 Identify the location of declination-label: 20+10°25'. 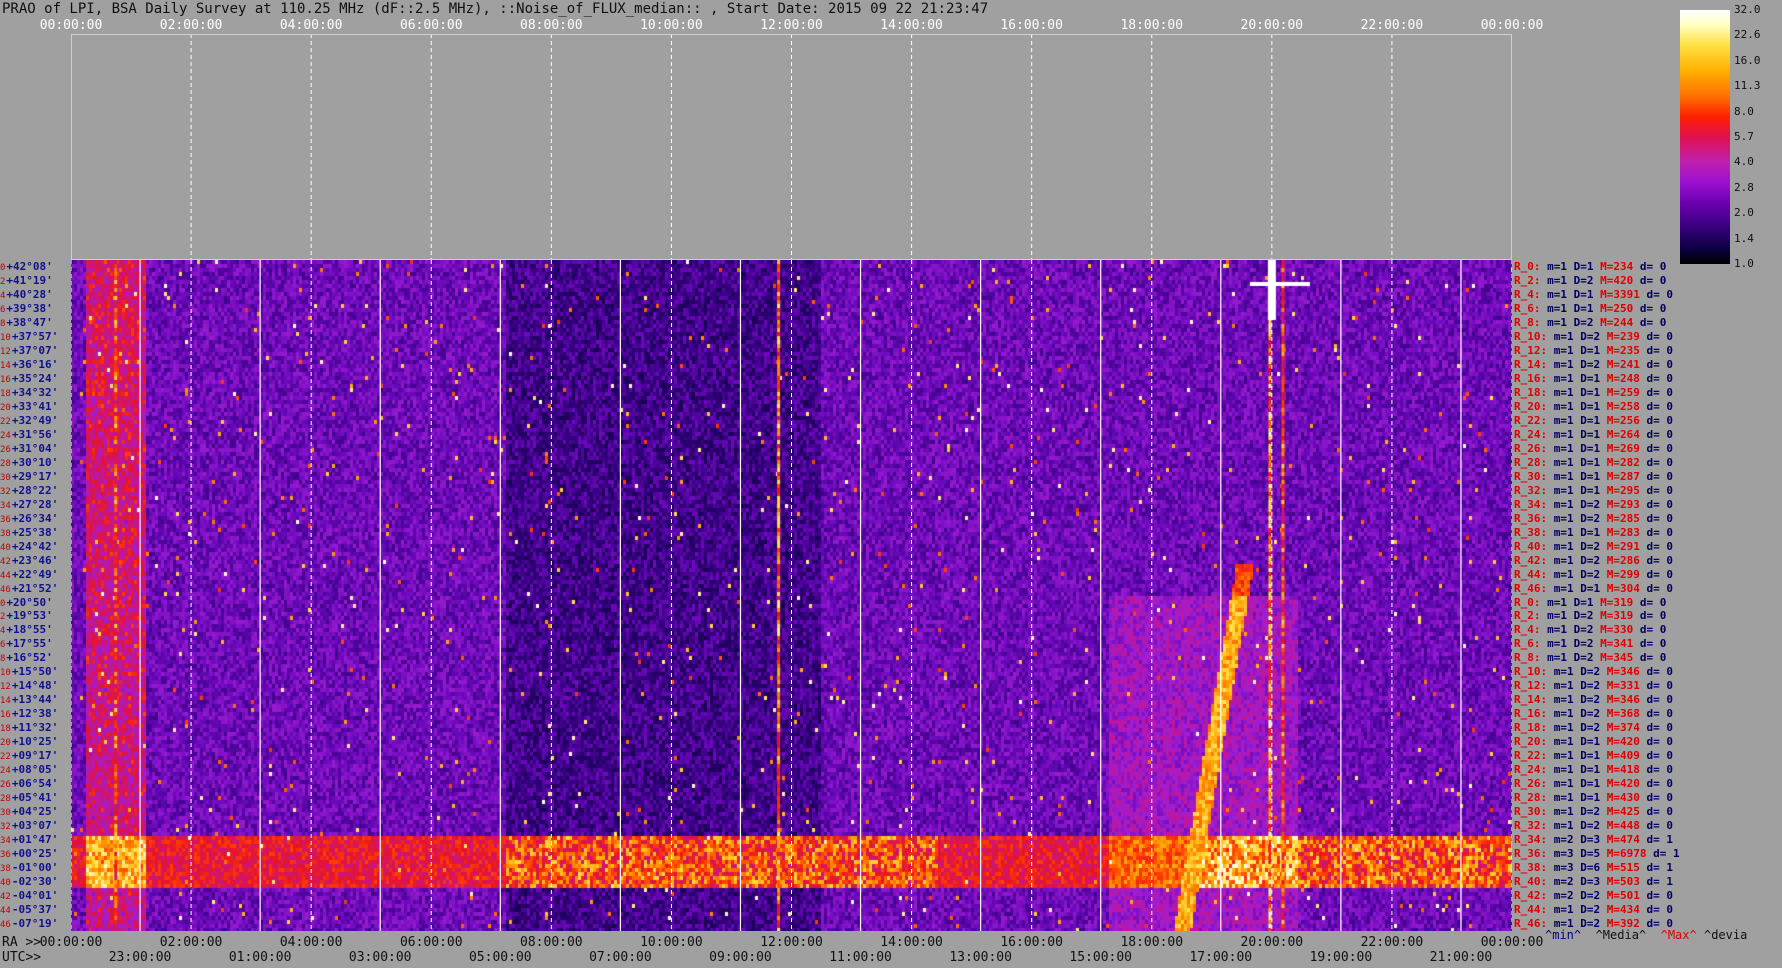
(29, 742).